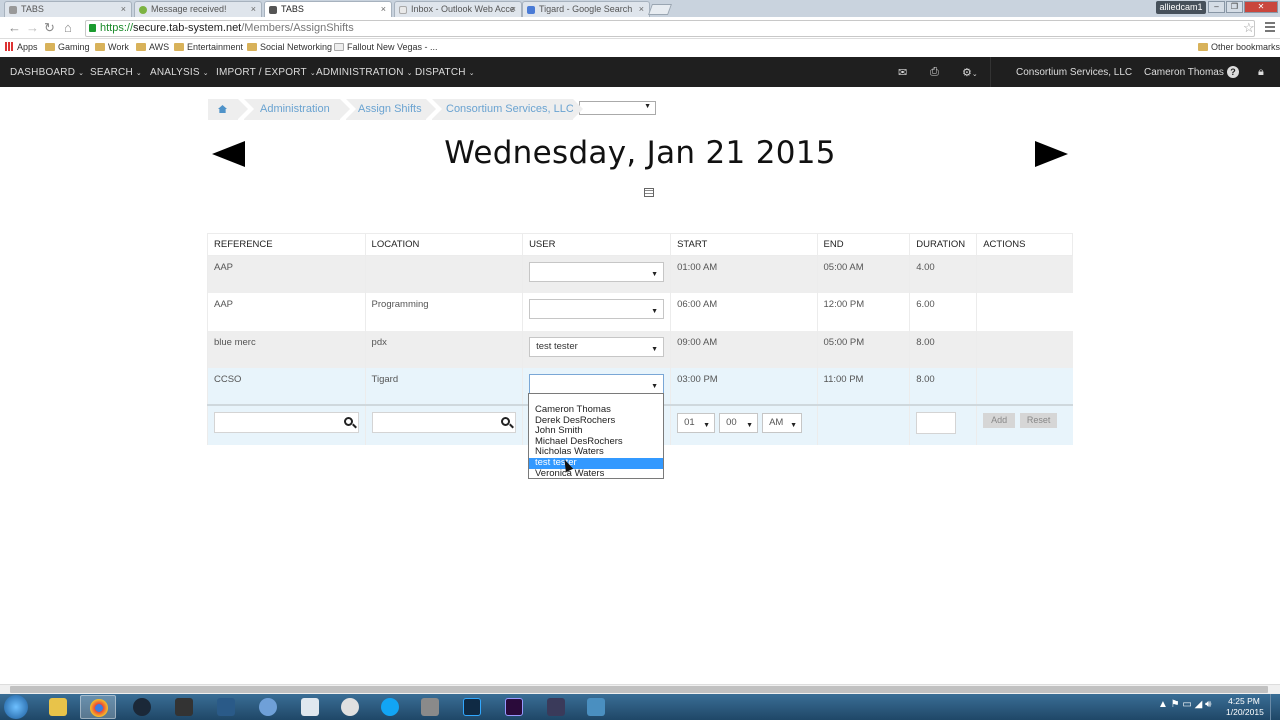  I want to click on taskbar-explorer, so click(58, 707).